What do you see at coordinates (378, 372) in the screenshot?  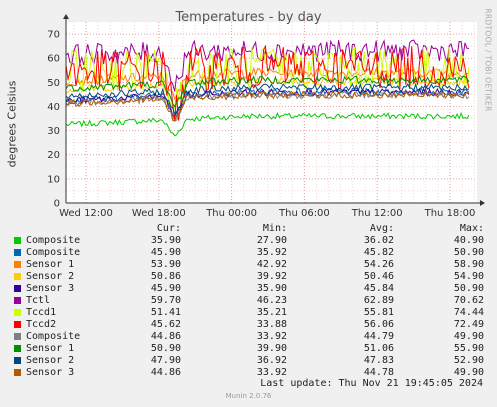 I see `legend-avg-value: 44.78` at bounding box center [378, 372].